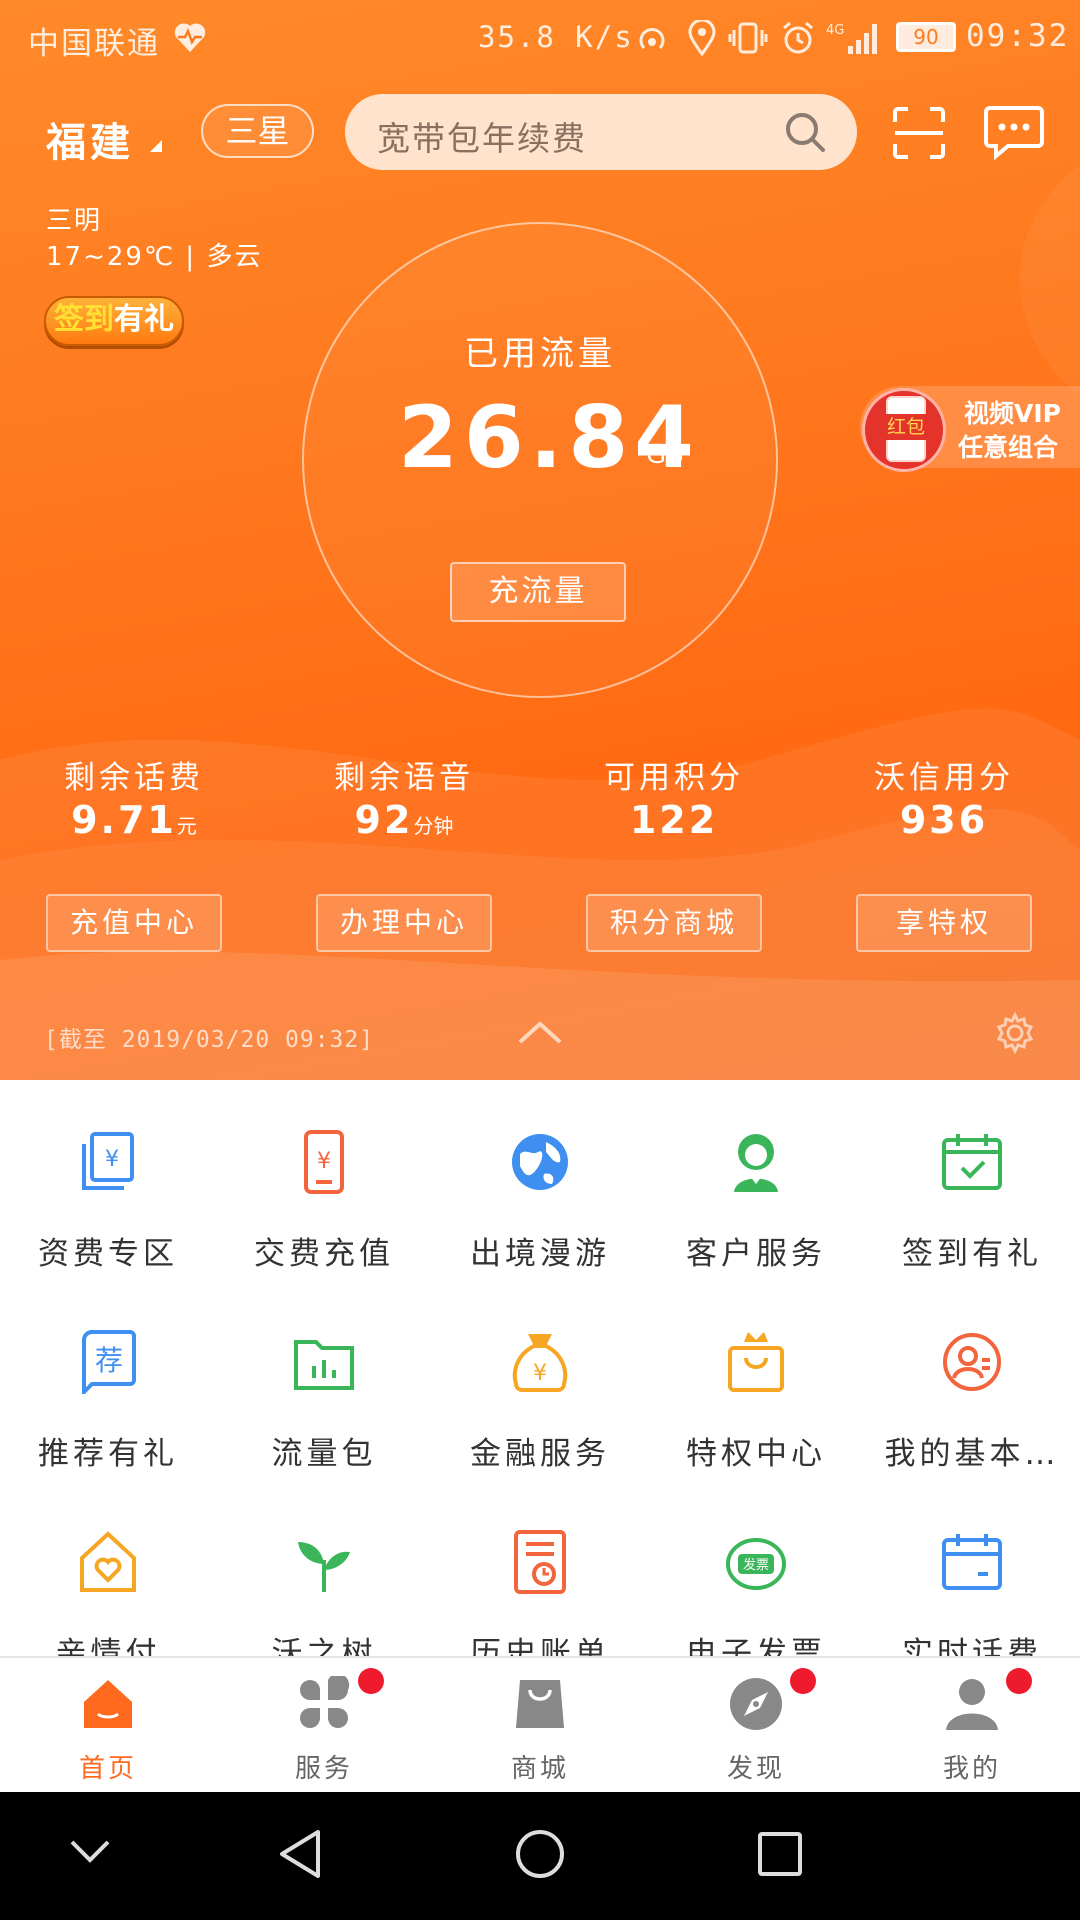 The width and height of the screenshot is (1080, 1920). Describe the element at coordinates (300, 1854) in the screenshot. I see `back-icon` at that location.